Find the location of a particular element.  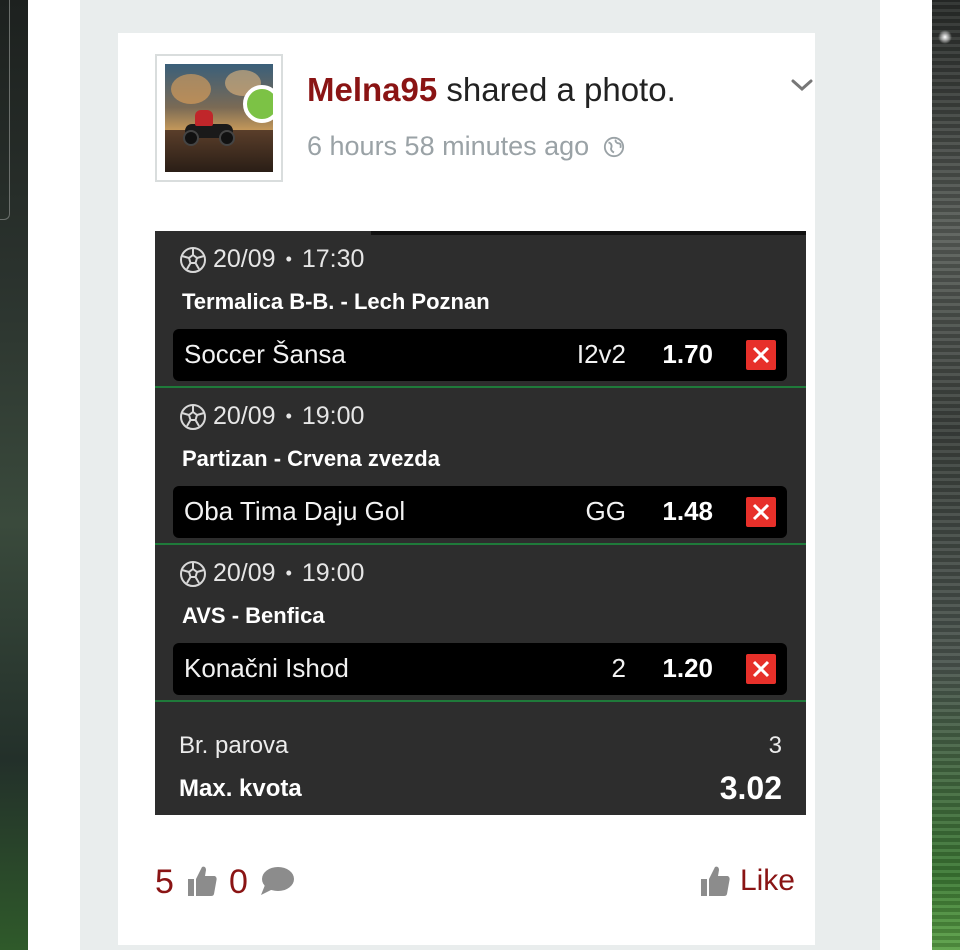

post-action-text: shared a photo. is located at coordinates (556, 89).